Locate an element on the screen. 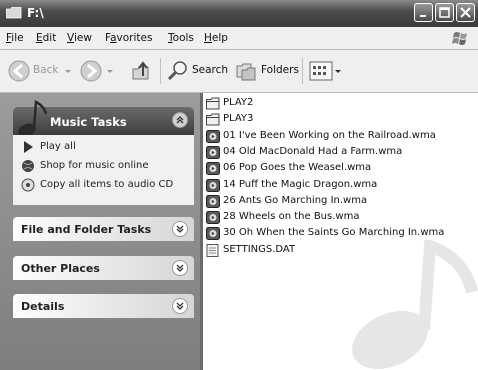 This screenshot has height=370, width=478. file-folder-tasks-header: File and Folder Tasks is located at coordinates (103, 229).